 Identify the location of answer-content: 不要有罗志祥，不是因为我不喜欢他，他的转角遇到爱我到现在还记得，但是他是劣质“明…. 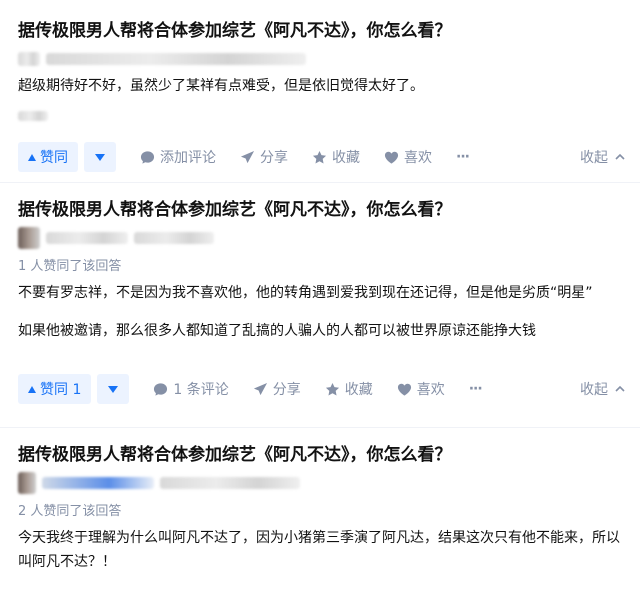
(322, 312).